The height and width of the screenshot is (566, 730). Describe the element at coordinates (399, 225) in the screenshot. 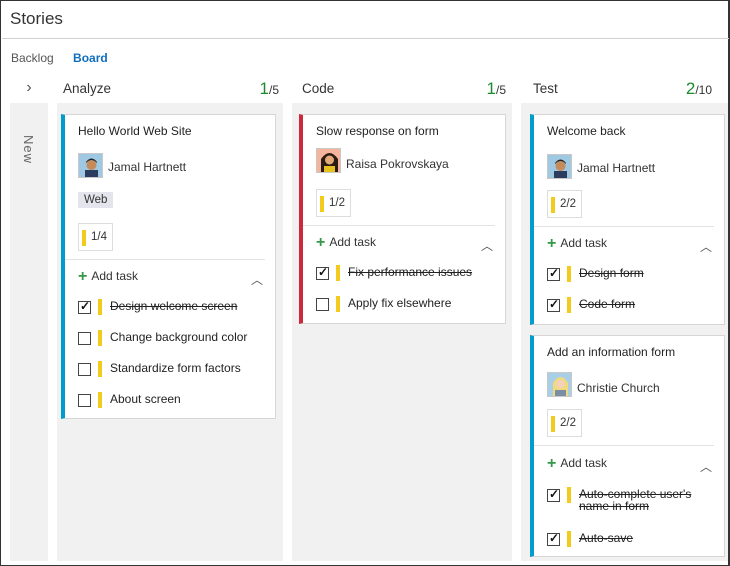

I see `card-divider` at that location.